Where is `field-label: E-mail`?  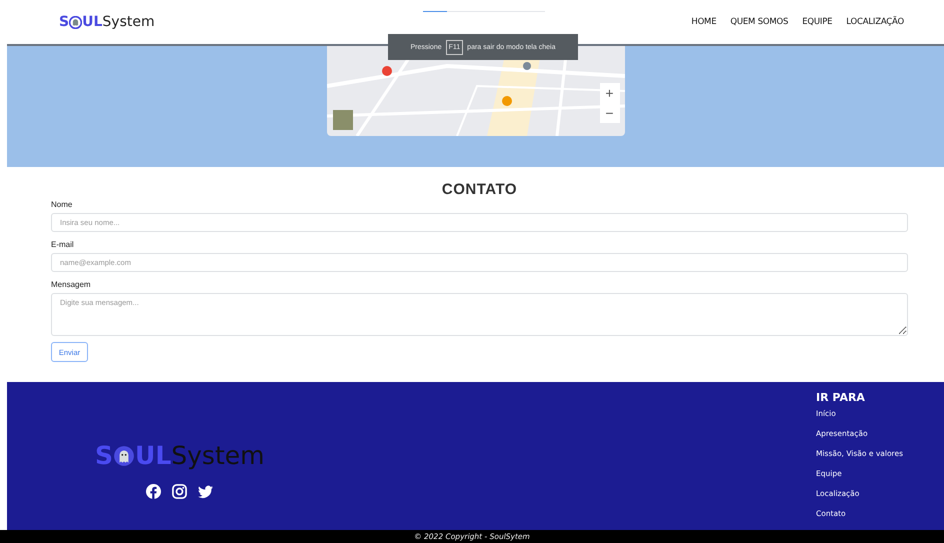 field-label: E-mail is located at coordinates (63, 244).